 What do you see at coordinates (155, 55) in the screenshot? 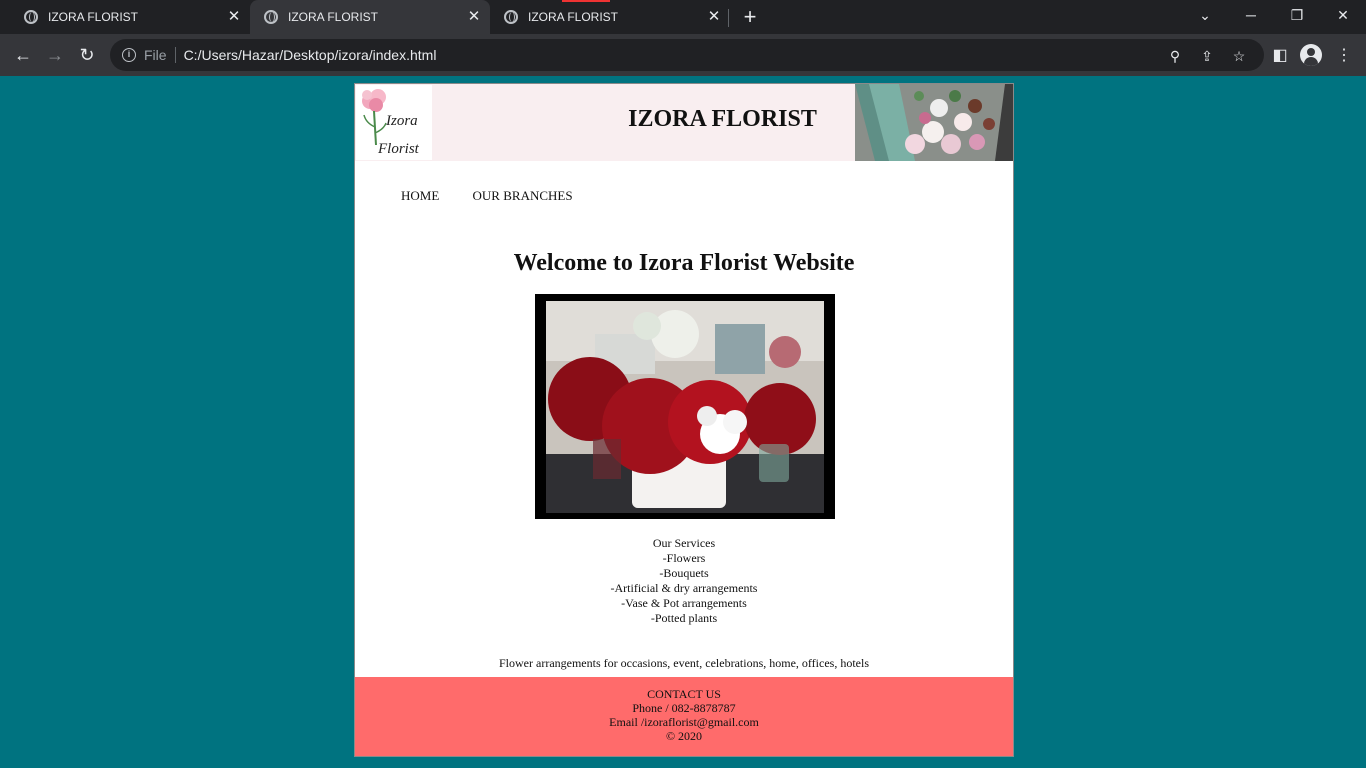
I see `scheme-label: File` at bounding box center [155, 55].